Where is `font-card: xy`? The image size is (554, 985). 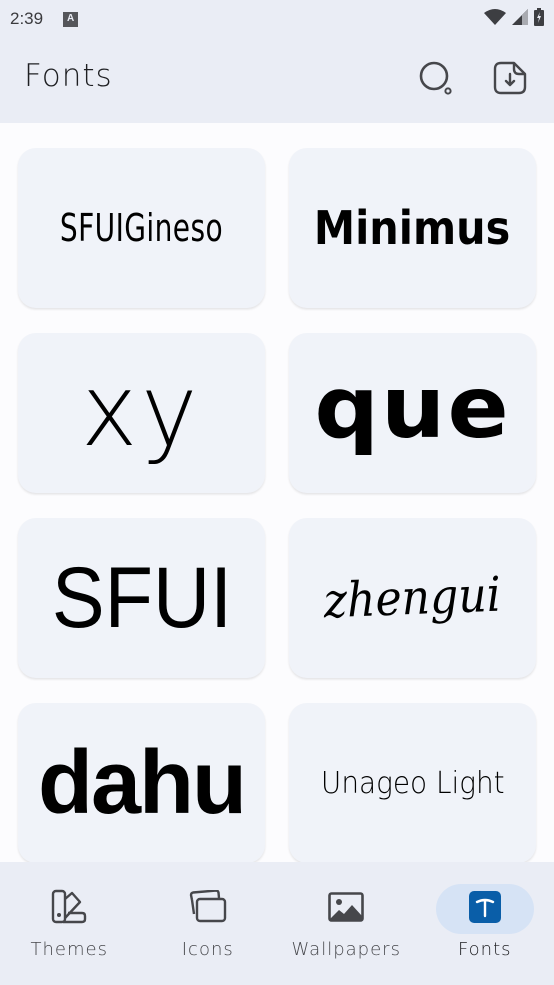 font-card: xy is located at coordinates (141, 413).